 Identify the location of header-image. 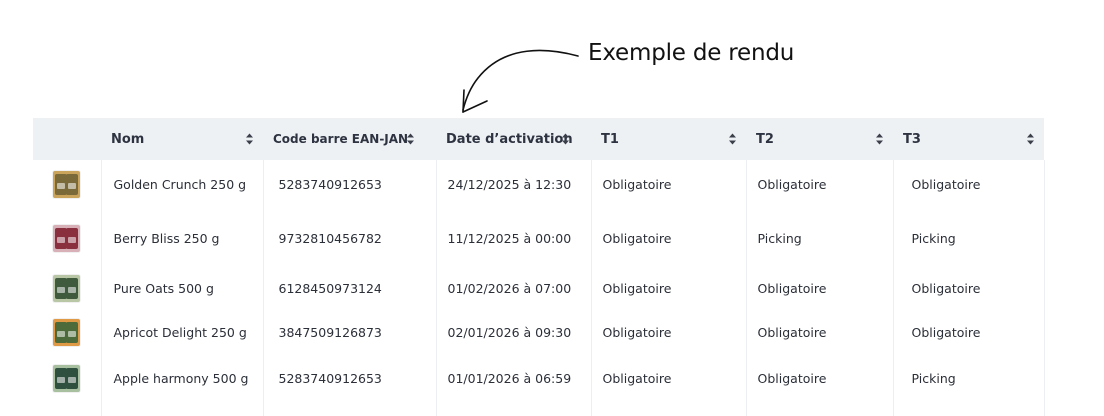
(67, 139).